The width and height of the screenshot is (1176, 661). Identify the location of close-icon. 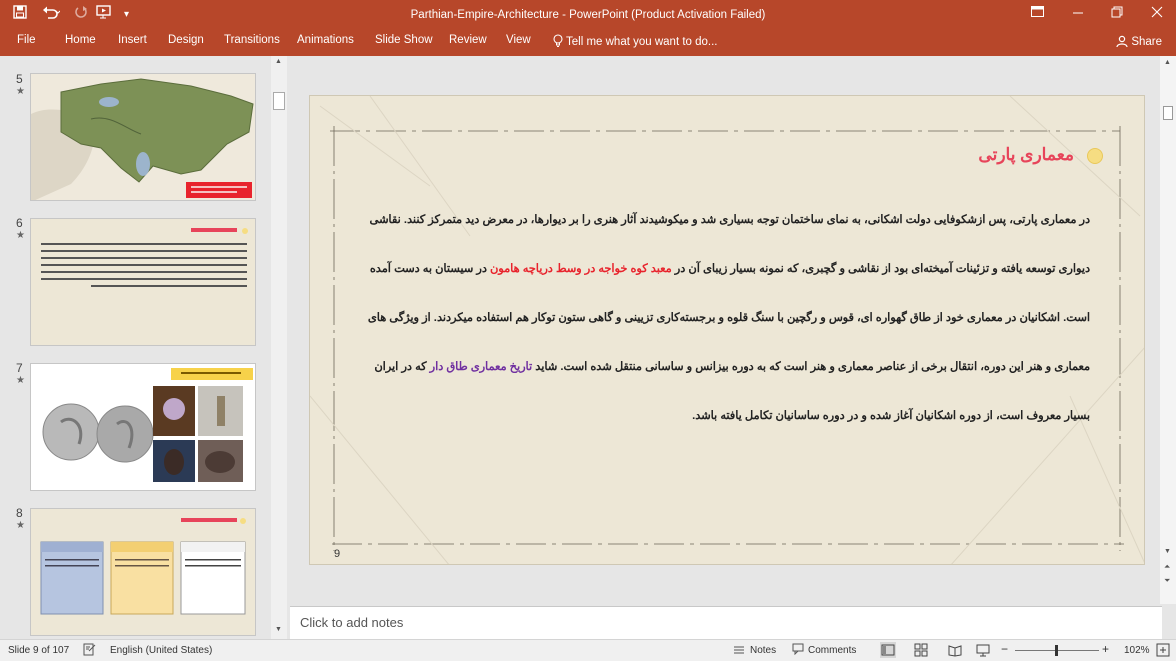
(1157, 13).